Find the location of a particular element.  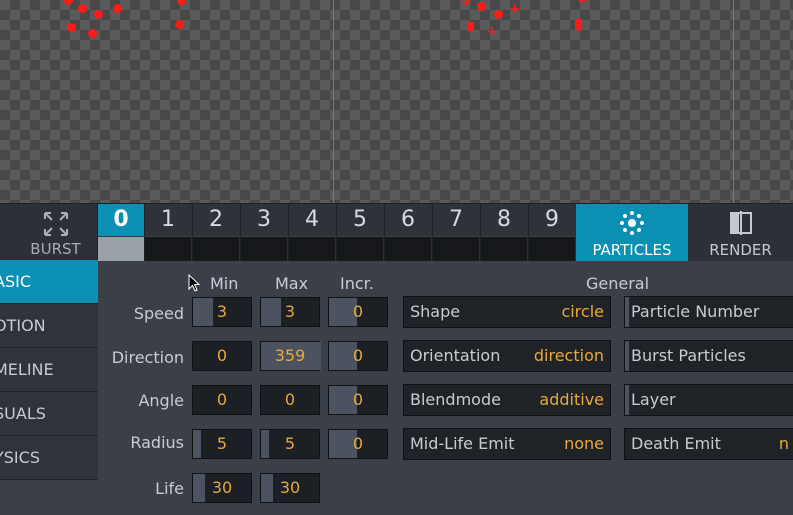

category-sidebar: ASIC OTION MELINE SUALS YSICS is located at coordinates (49, 370).